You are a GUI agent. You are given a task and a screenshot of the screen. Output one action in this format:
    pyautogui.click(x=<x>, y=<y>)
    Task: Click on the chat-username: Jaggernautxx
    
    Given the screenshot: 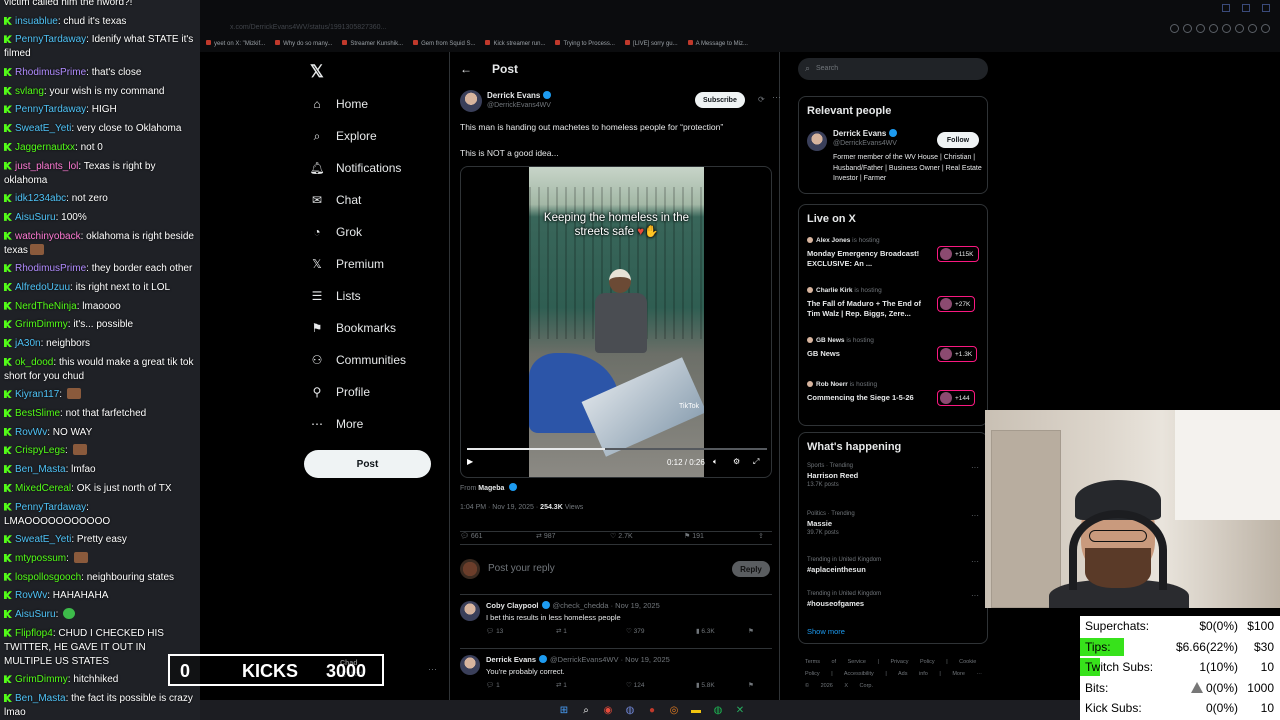 What is the action you would take?
    pyautogui.click(x=45, y=147)
    